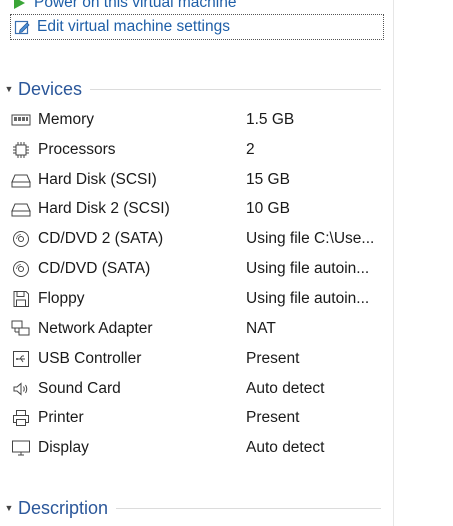 This screenshot has width=453, height=526. I want to click on device-value: 2, so click(250, 149).